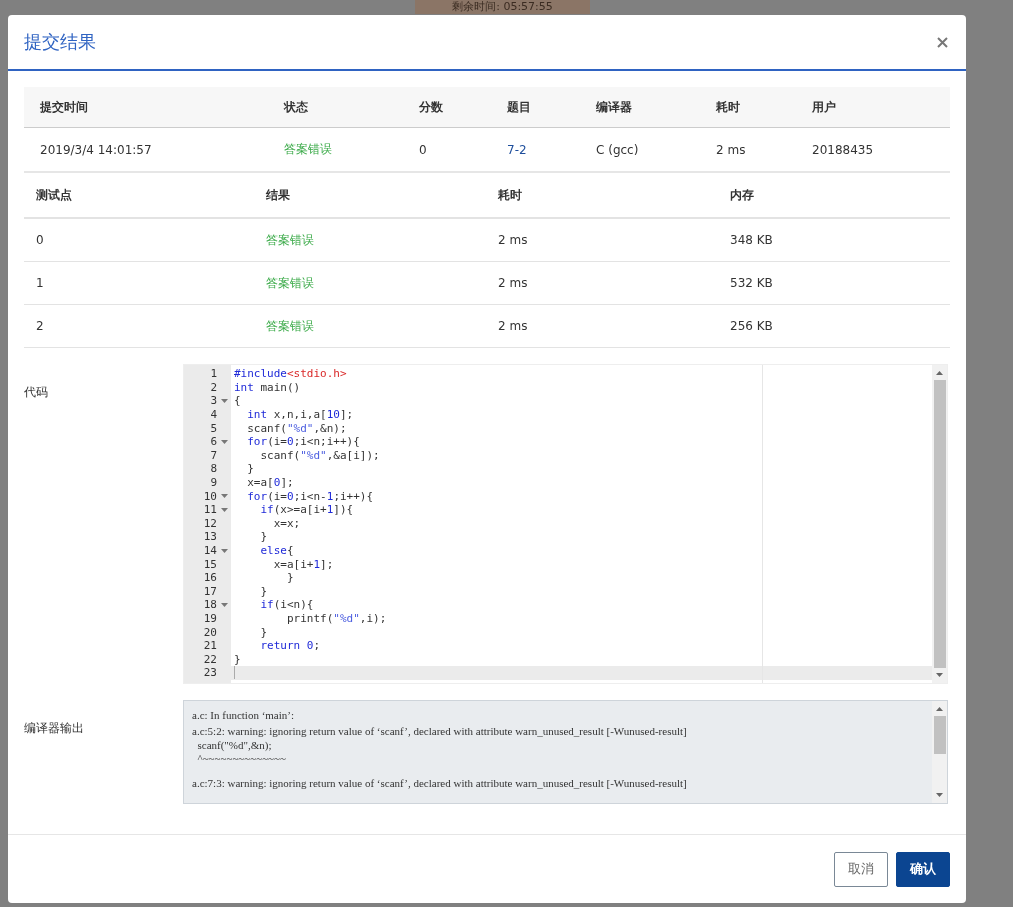 The width and height of the screenshot is (1013, 907). I want to click on column-header: 结果, so click(278, 195).